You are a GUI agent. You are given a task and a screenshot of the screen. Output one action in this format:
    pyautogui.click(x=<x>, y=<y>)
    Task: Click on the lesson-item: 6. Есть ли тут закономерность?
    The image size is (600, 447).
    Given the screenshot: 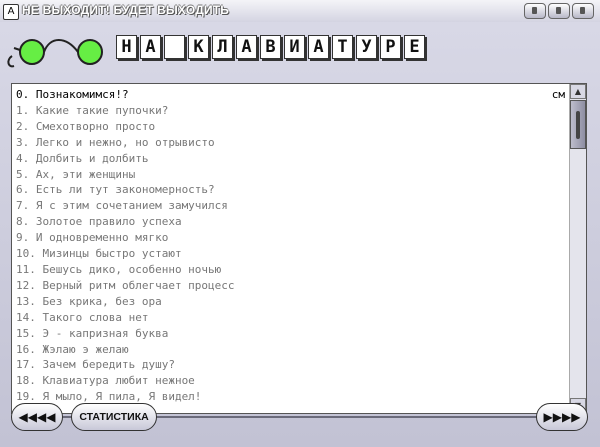 What is the action you would take?
    pyautogui.click(x=292, y=190)
    